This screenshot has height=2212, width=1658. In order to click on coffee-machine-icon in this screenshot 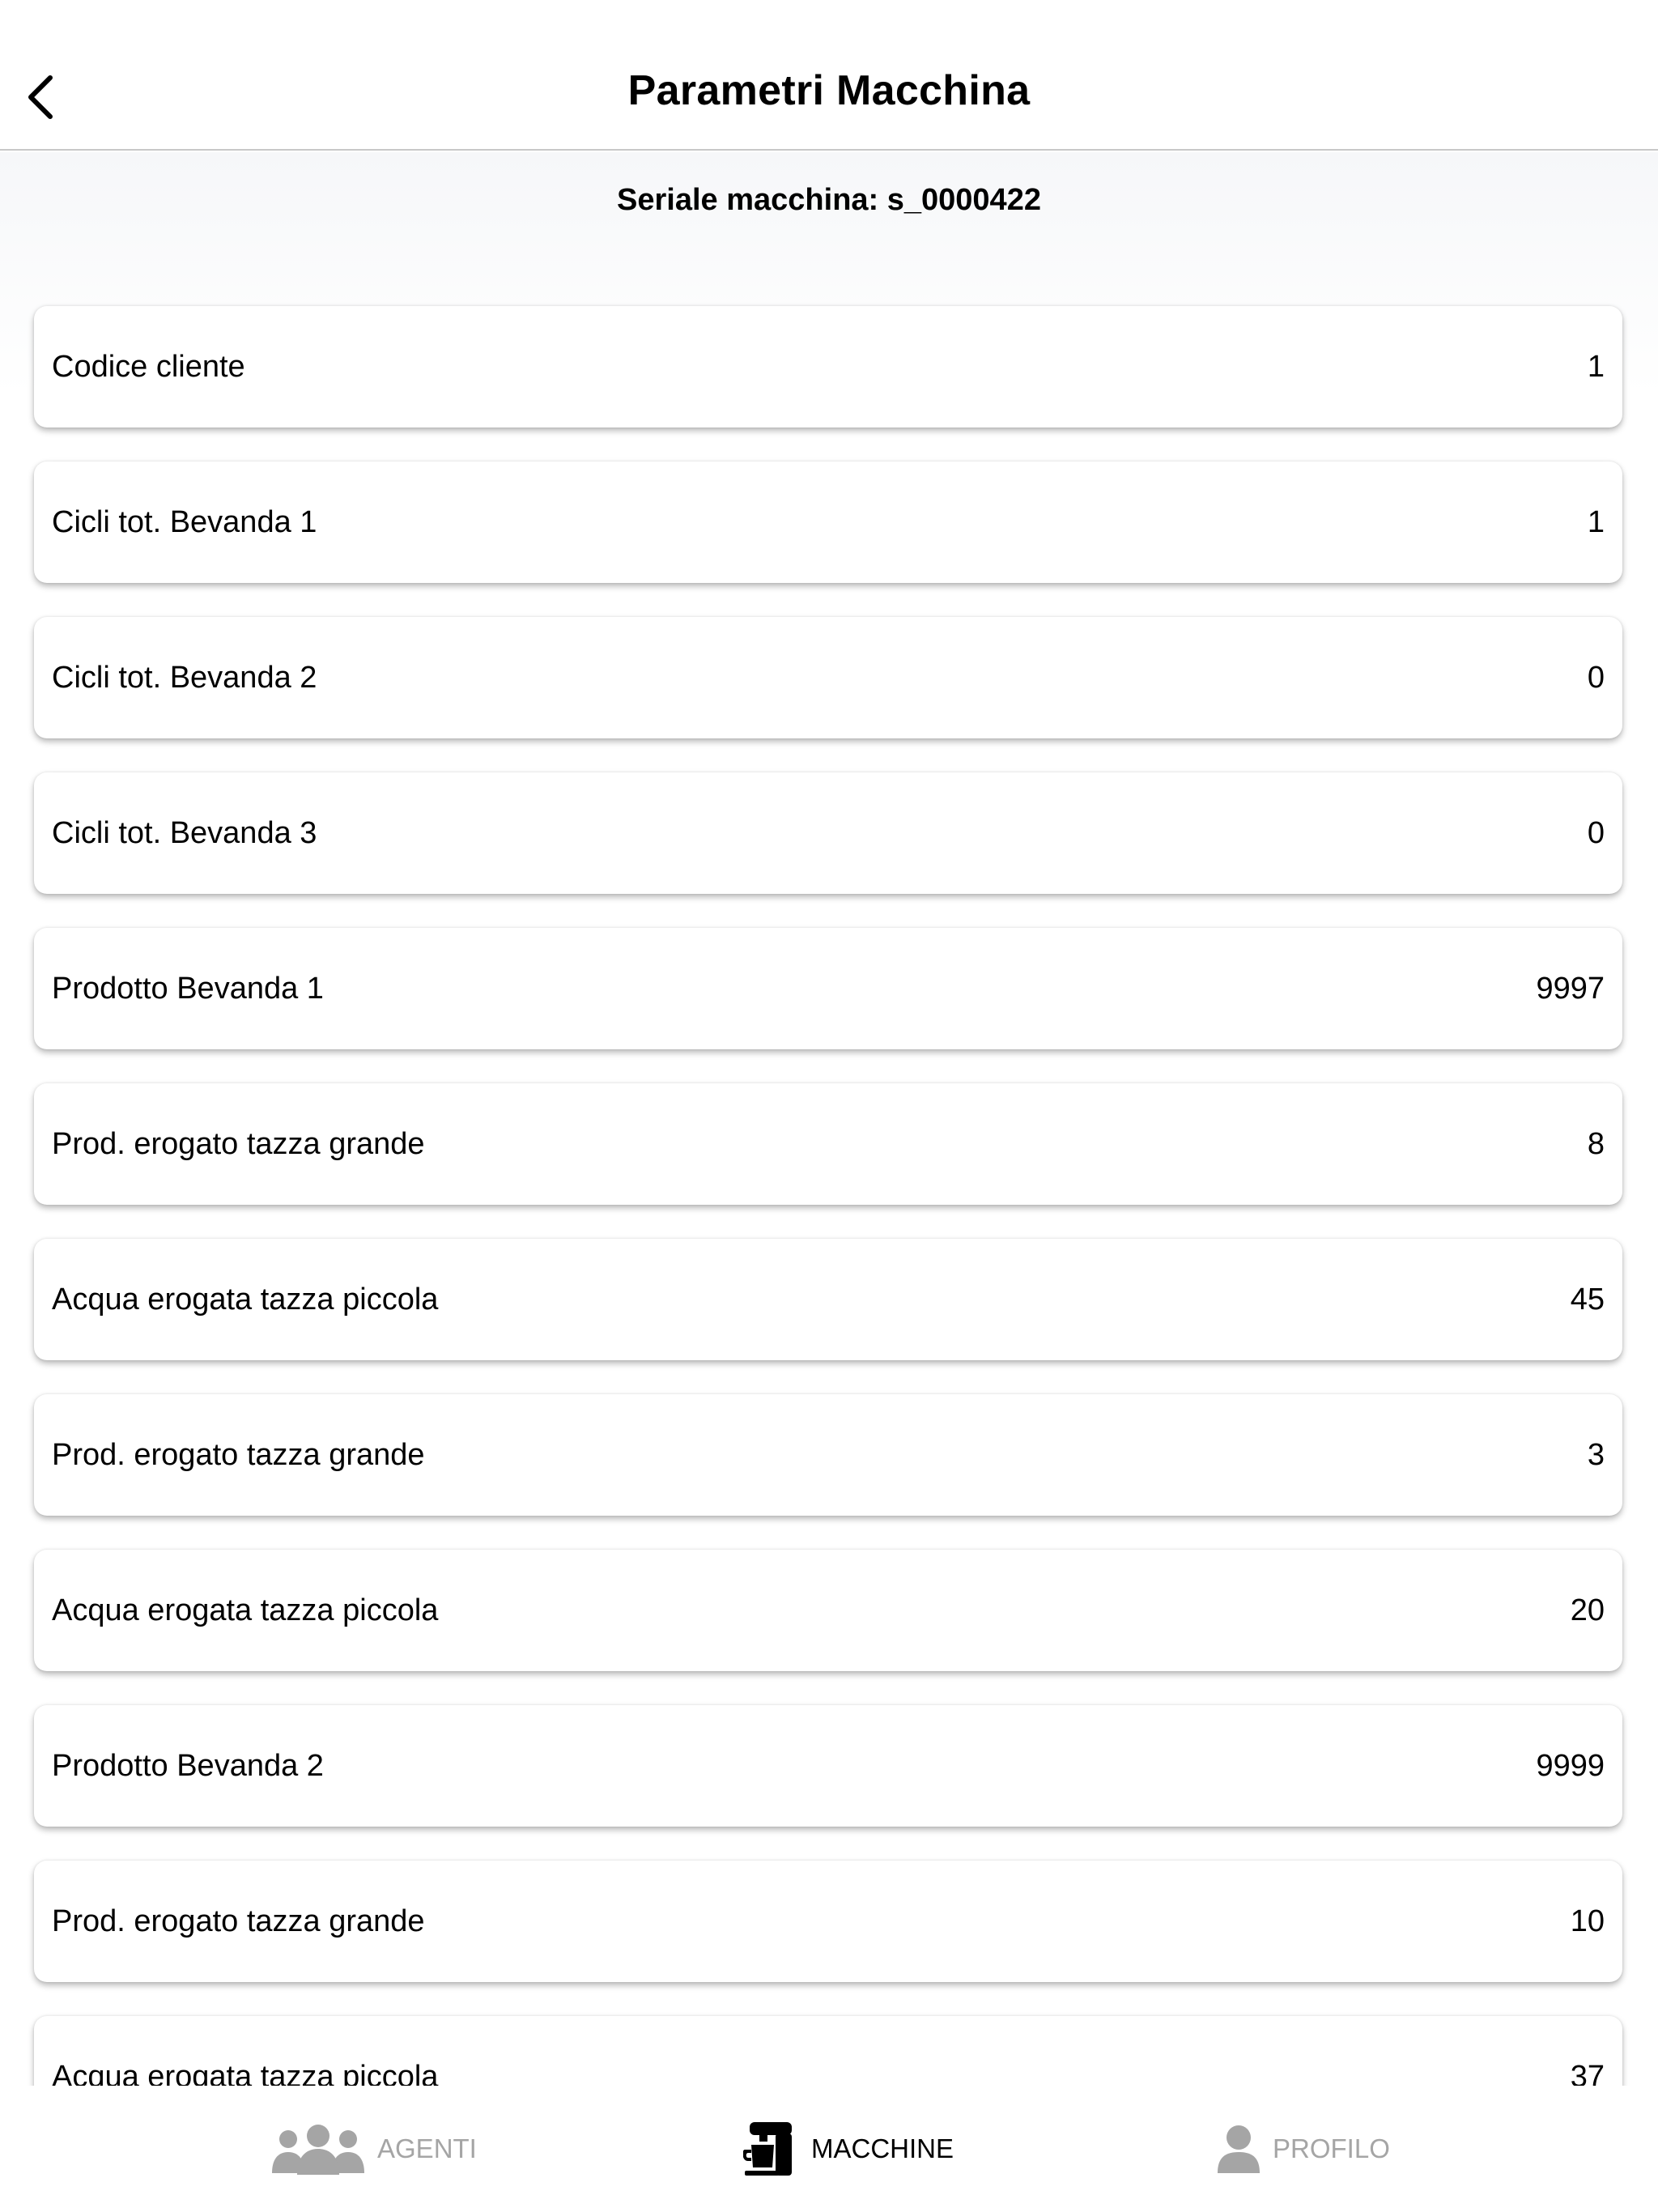, I will do `click(767, 2149)`.